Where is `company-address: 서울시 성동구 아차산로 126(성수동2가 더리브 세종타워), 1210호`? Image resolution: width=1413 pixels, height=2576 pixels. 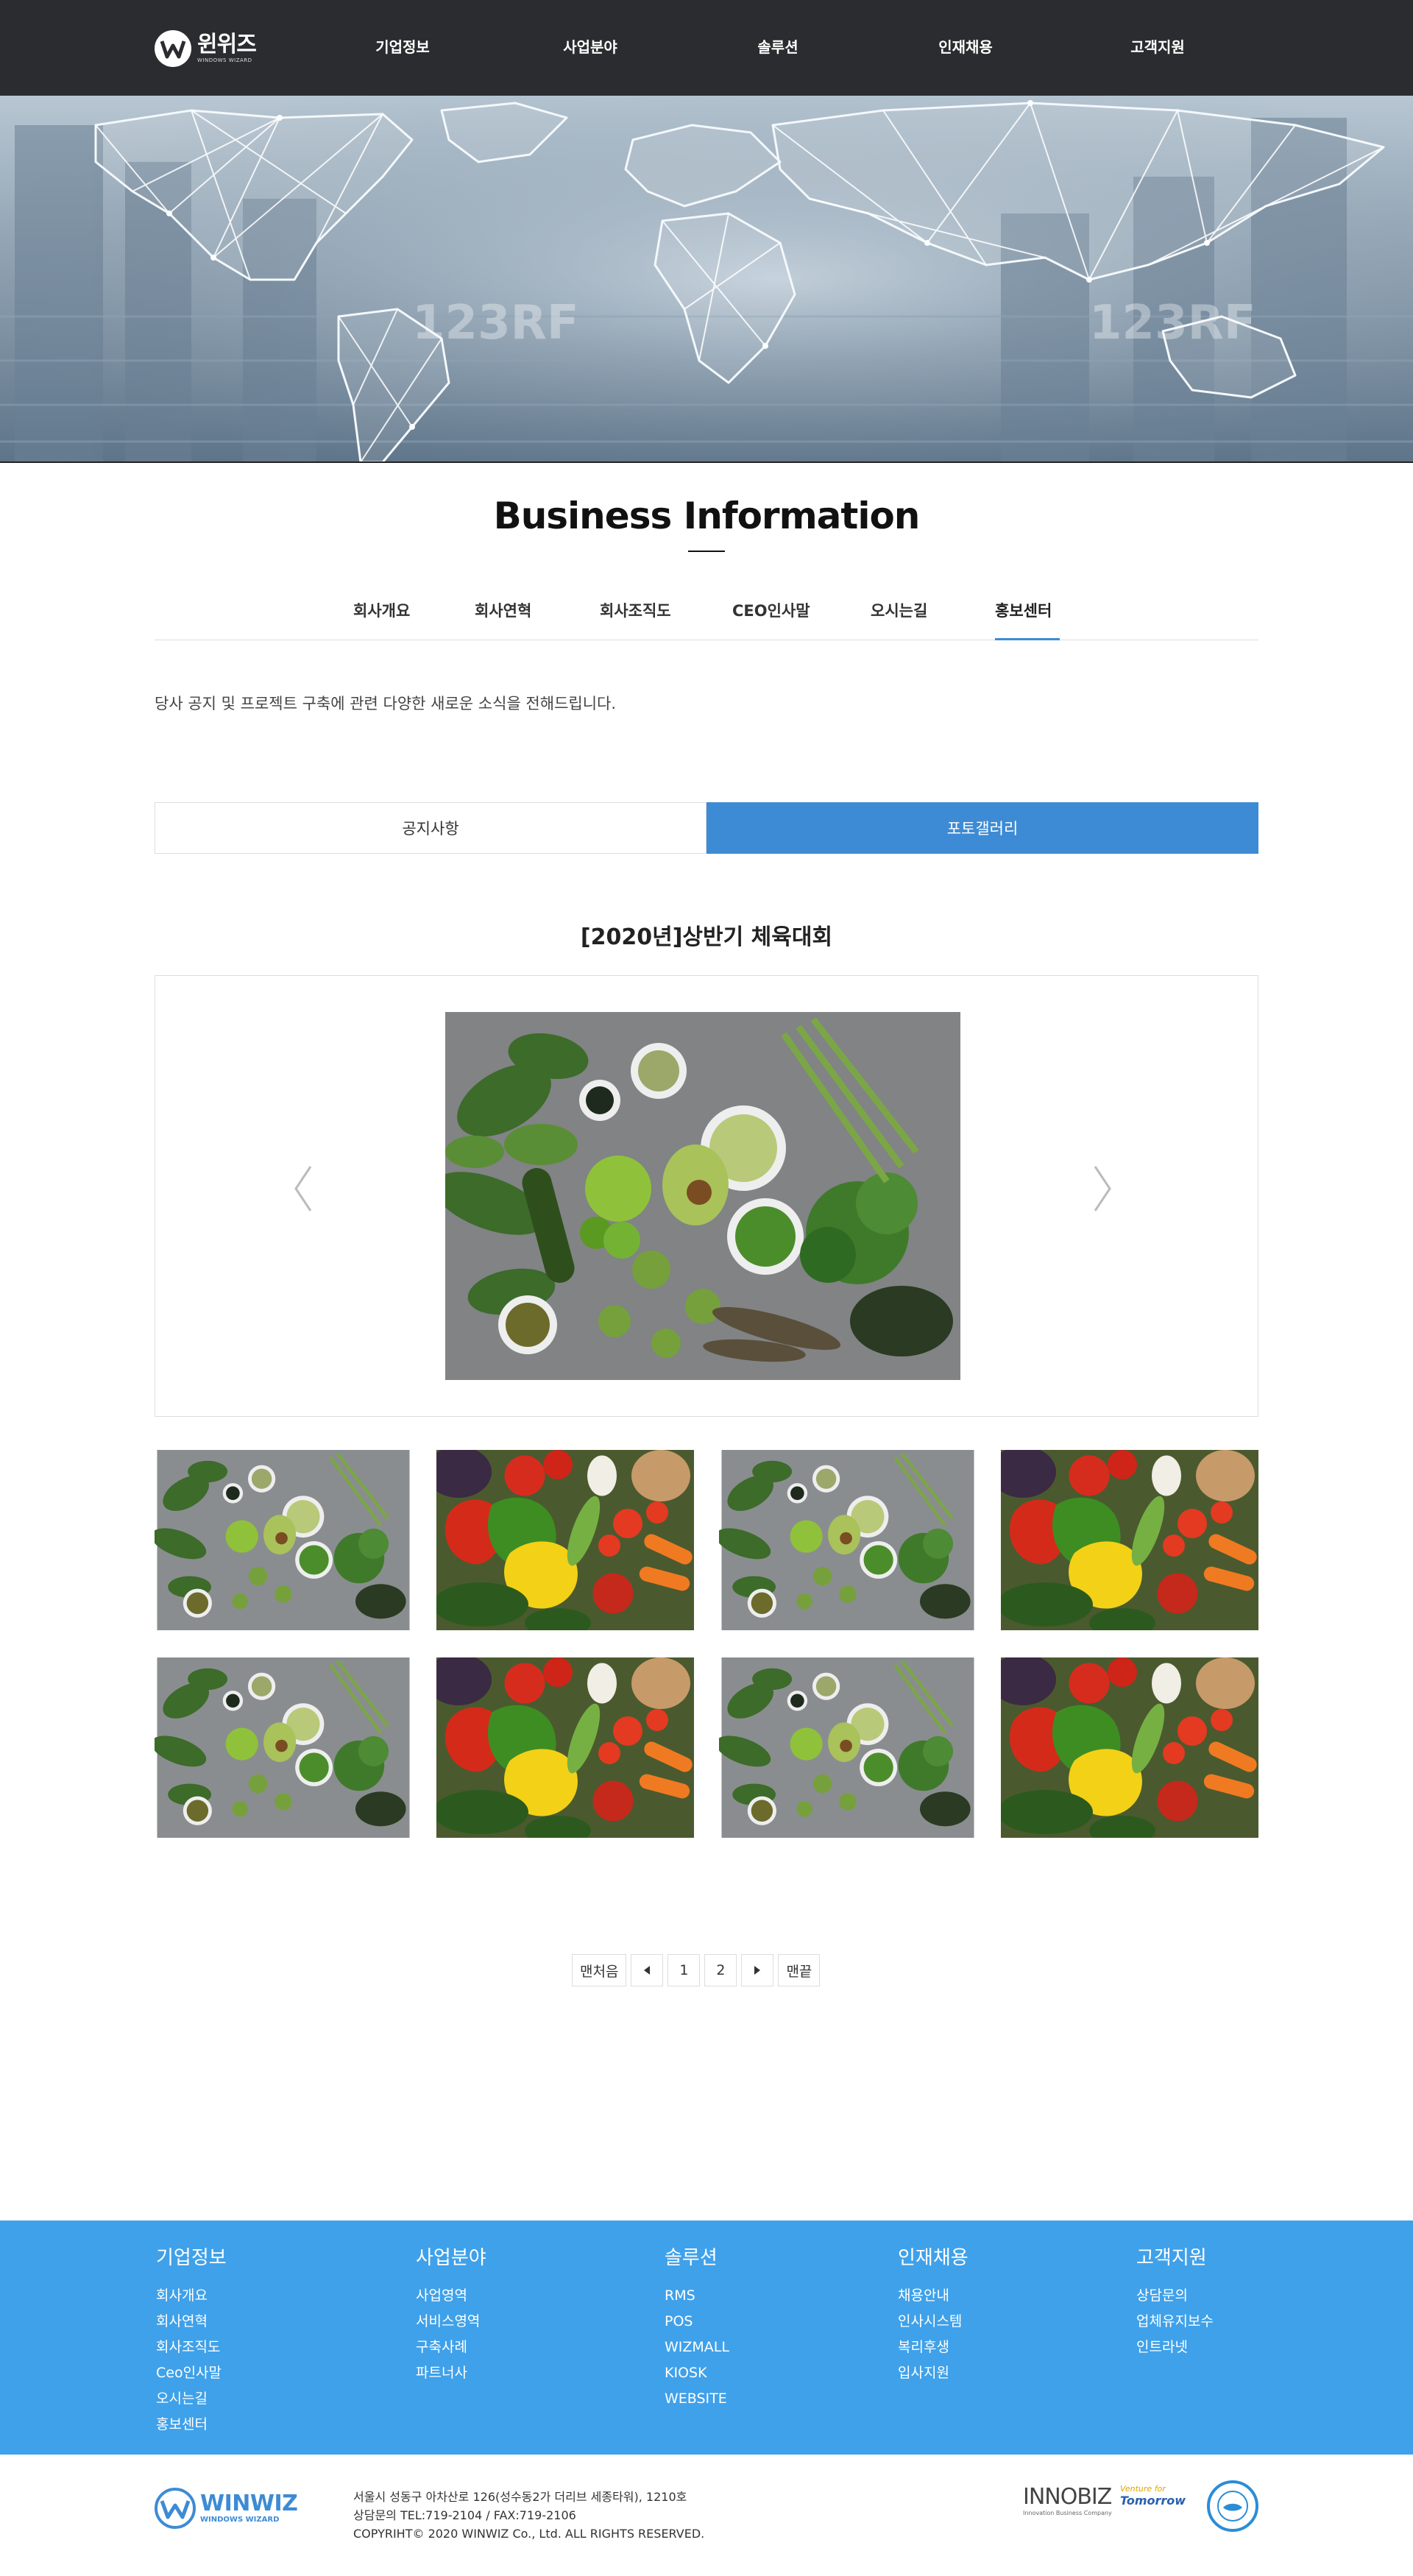 company-address: 서울시 성동구 아차산로 126(성수동2가 더리브 세종타워), 1210호 is located at coordinates (520, 2497).